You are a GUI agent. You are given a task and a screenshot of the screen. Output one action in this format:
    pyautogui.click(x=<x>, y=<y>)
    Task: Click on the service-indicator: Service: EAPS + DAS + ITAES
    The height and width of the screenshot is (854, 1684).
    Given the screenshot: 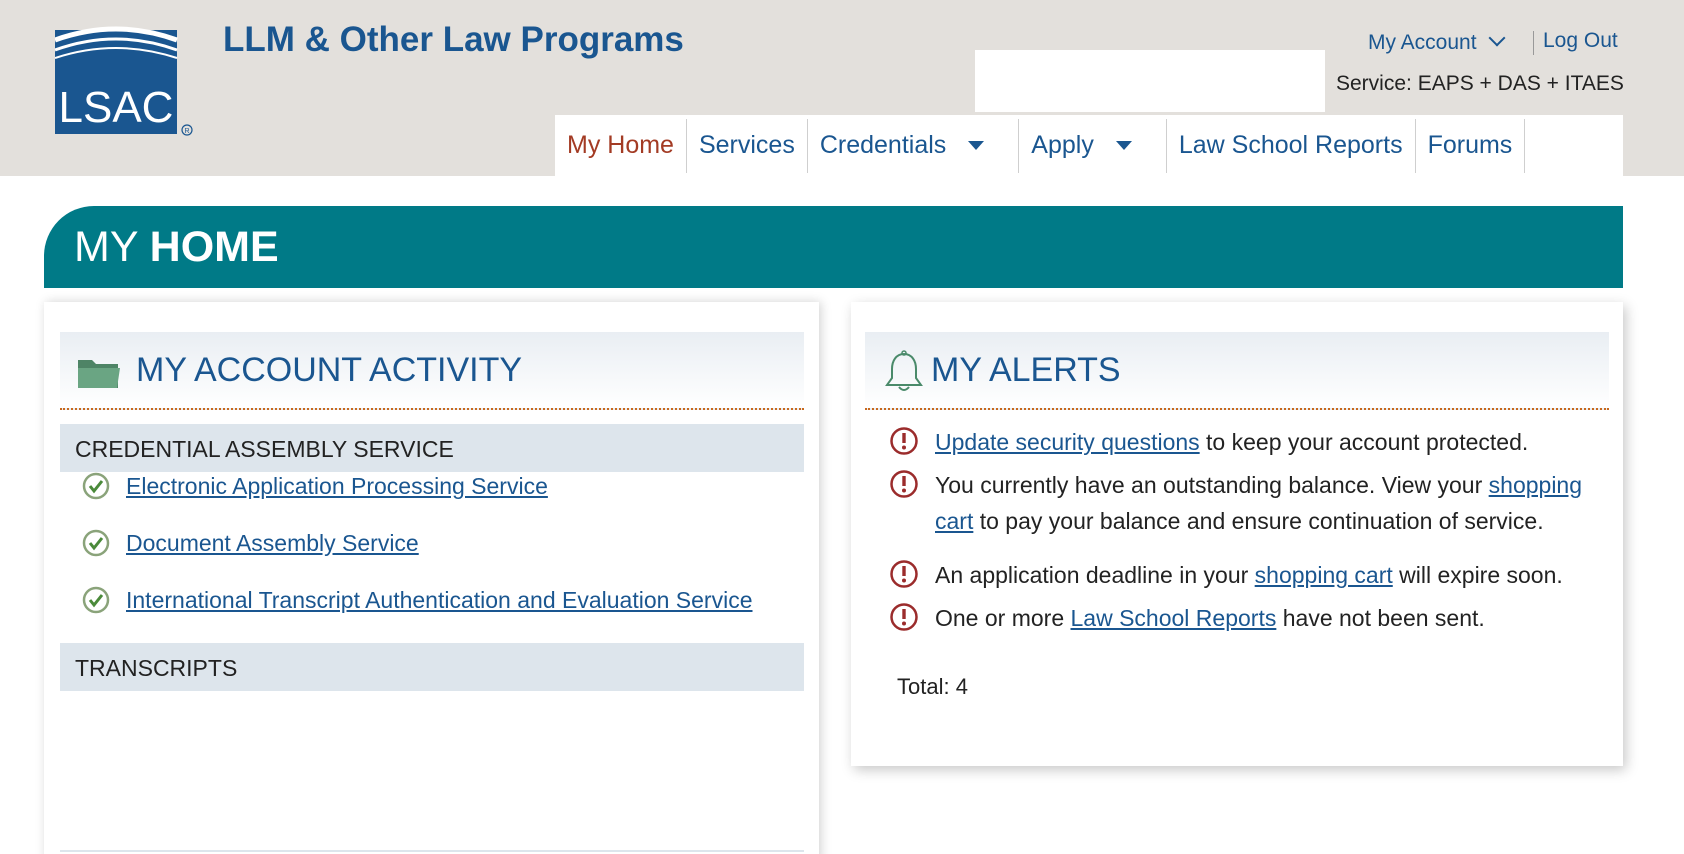 What is the action you would take?
    pyautogui.click(x=1480, y=83)
    